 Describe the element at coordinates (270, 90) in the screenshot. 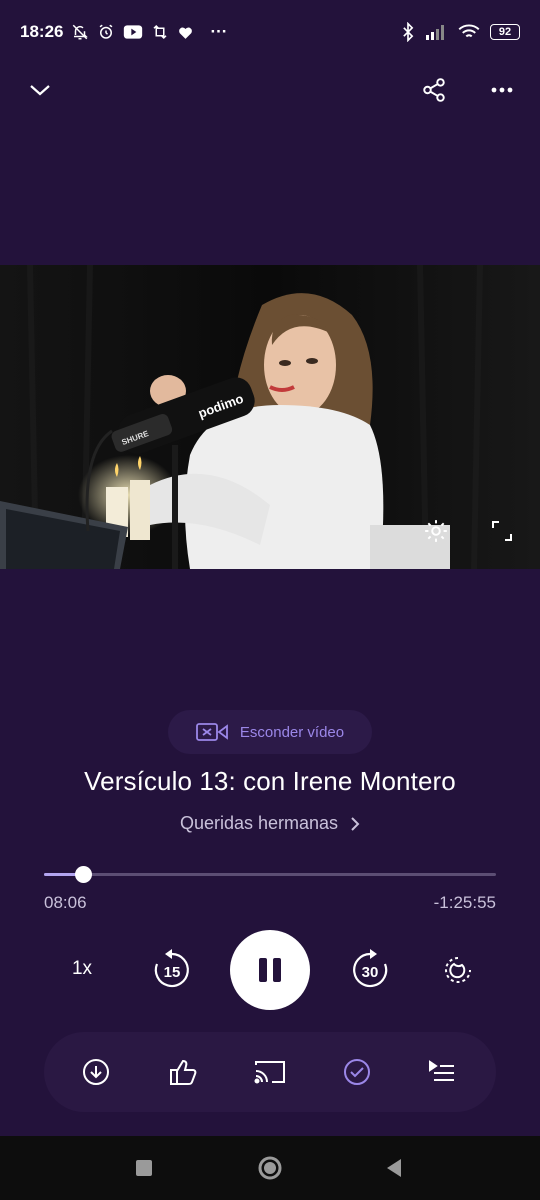

I see `player-top-bar` at that location.